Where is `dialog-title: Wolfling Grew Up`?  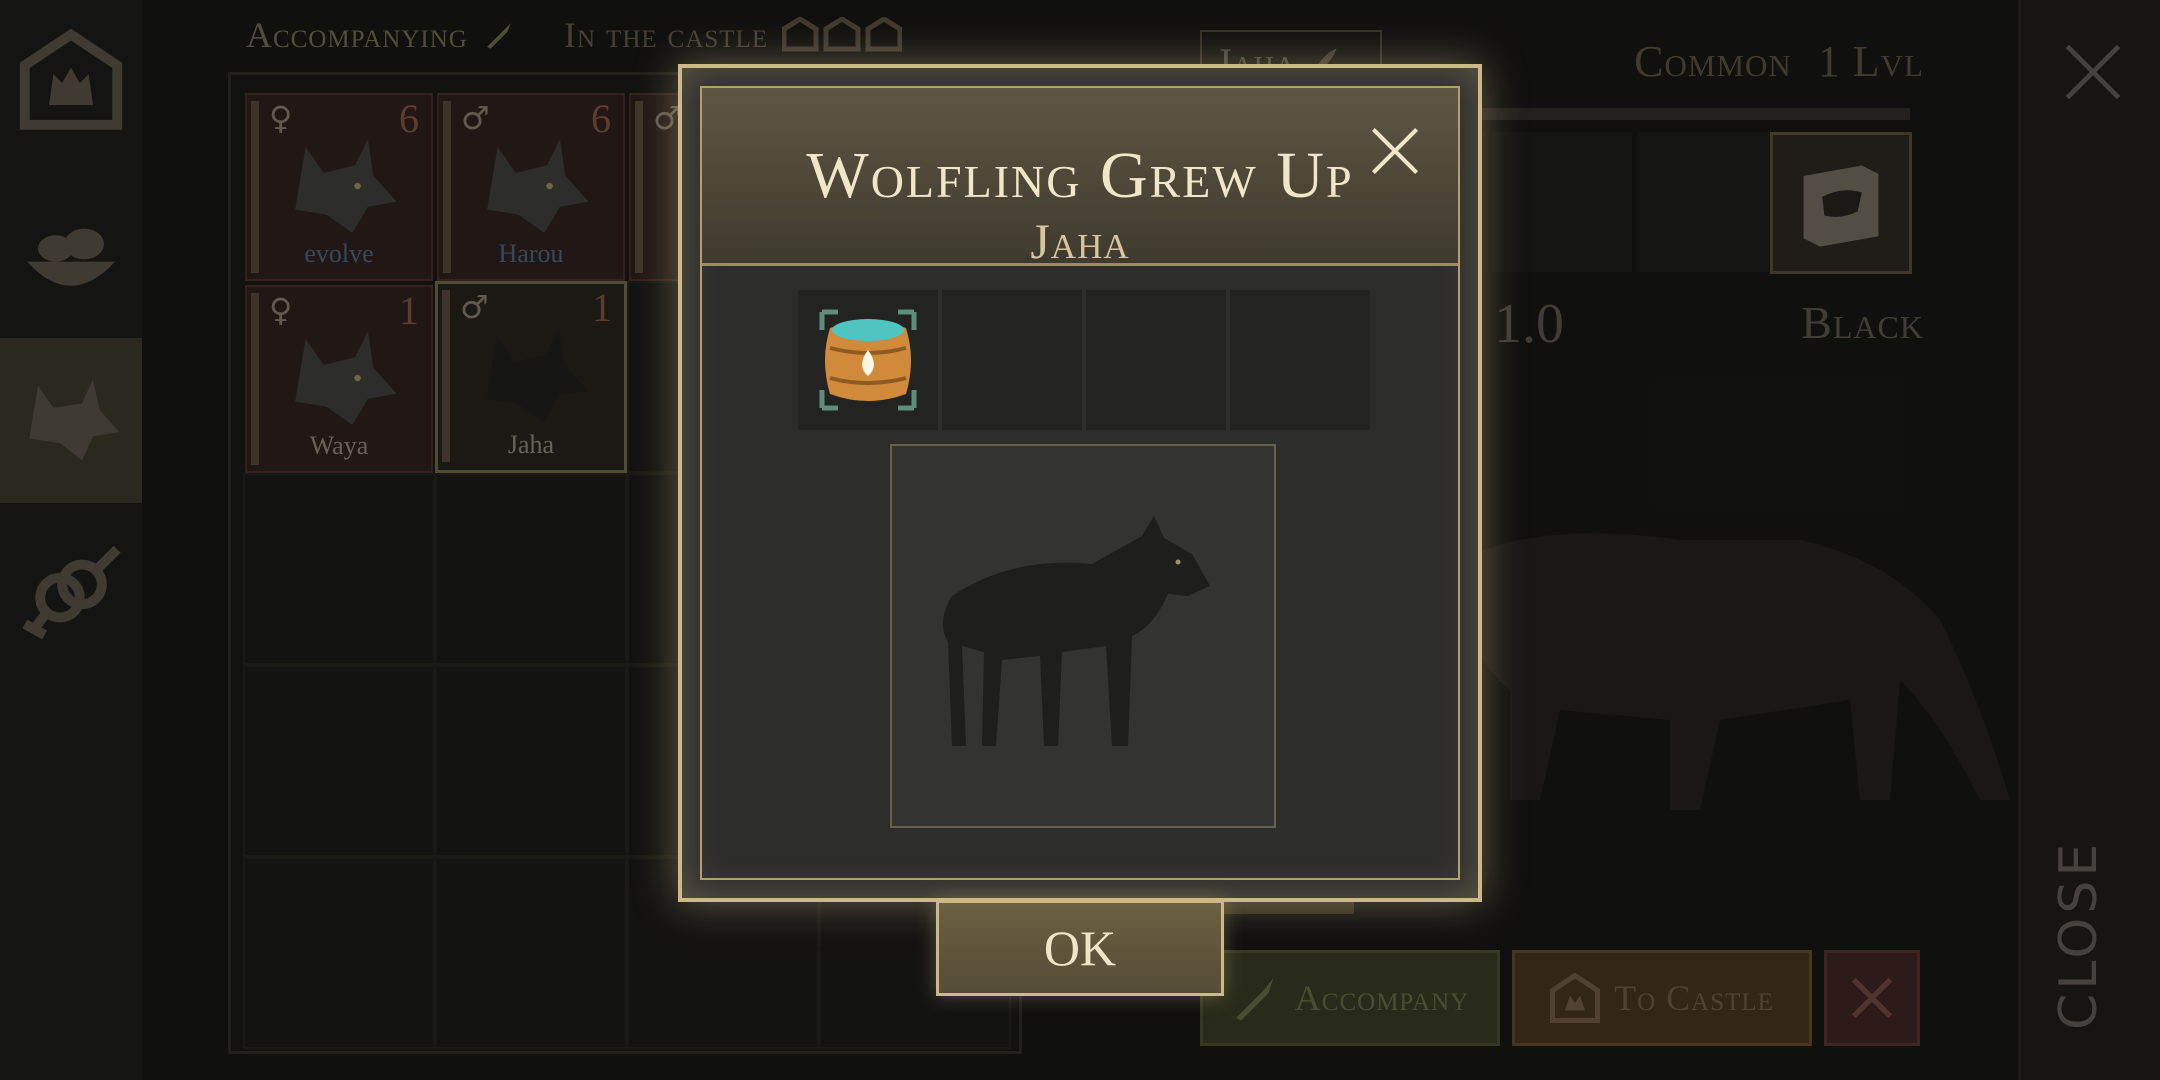
dialog-title: Wolfling Grew Up is located at coordinates (1080, 175).